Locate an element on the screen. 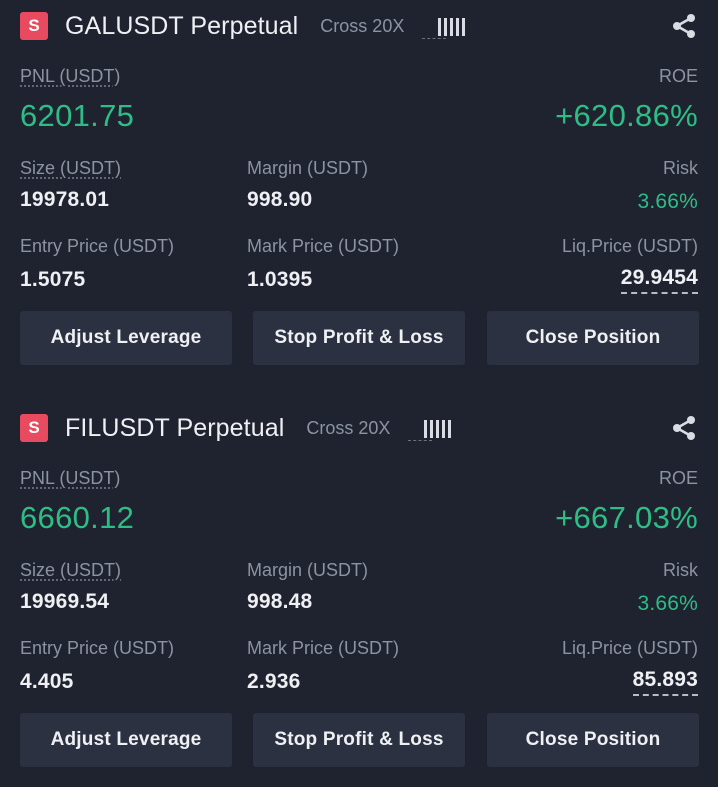 This screenshot has width=718, height=787. margin-value: 998.48 is located at coordinates (280, 601).